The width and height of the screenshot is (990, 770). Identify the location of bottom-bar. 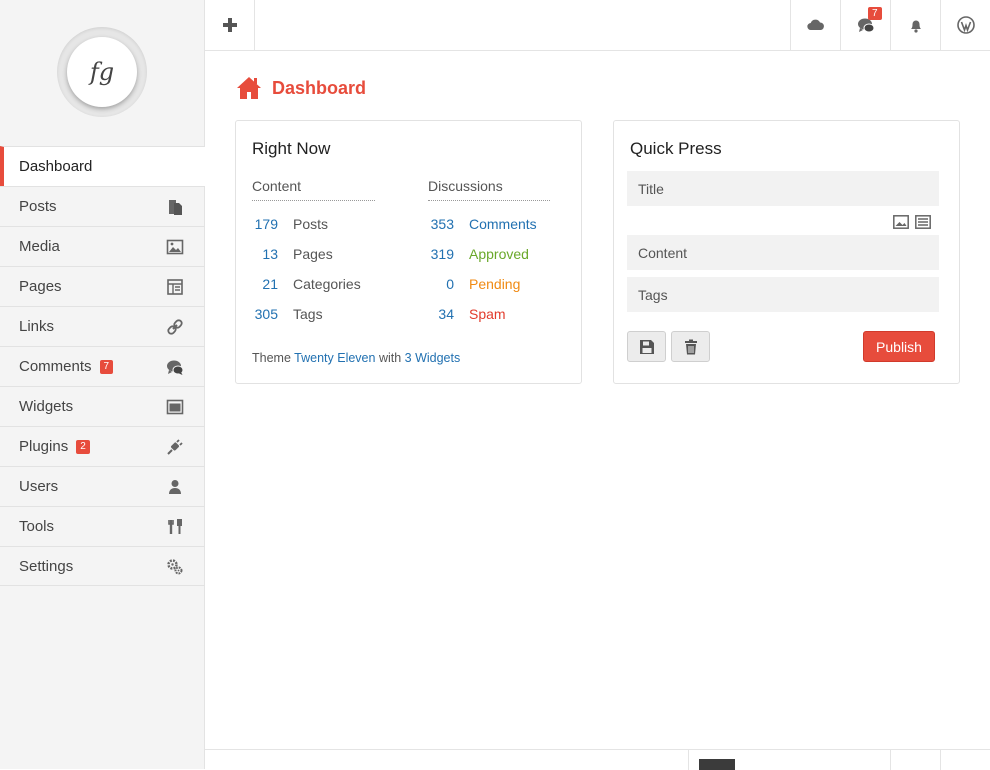
(597, 759).